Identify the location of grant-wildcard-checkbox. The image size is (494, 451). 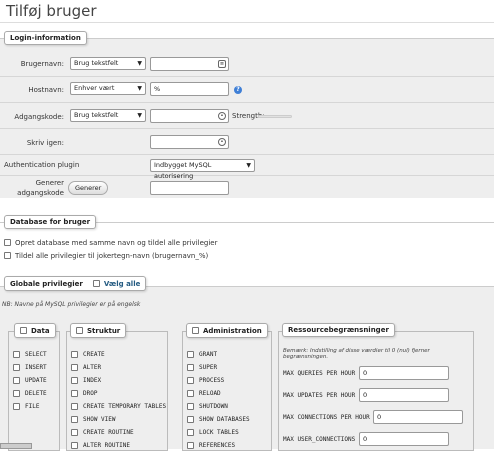
(7, 255).